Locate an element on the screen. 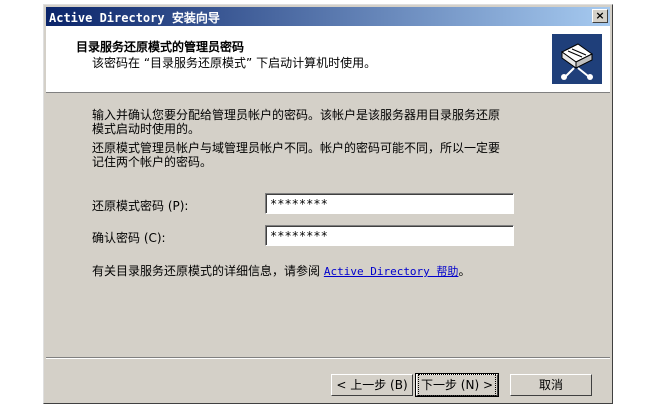 This screenshot has width=671, height=409. confirm-password-label: 确认密码 (C): is located at coordinates (129, 238).